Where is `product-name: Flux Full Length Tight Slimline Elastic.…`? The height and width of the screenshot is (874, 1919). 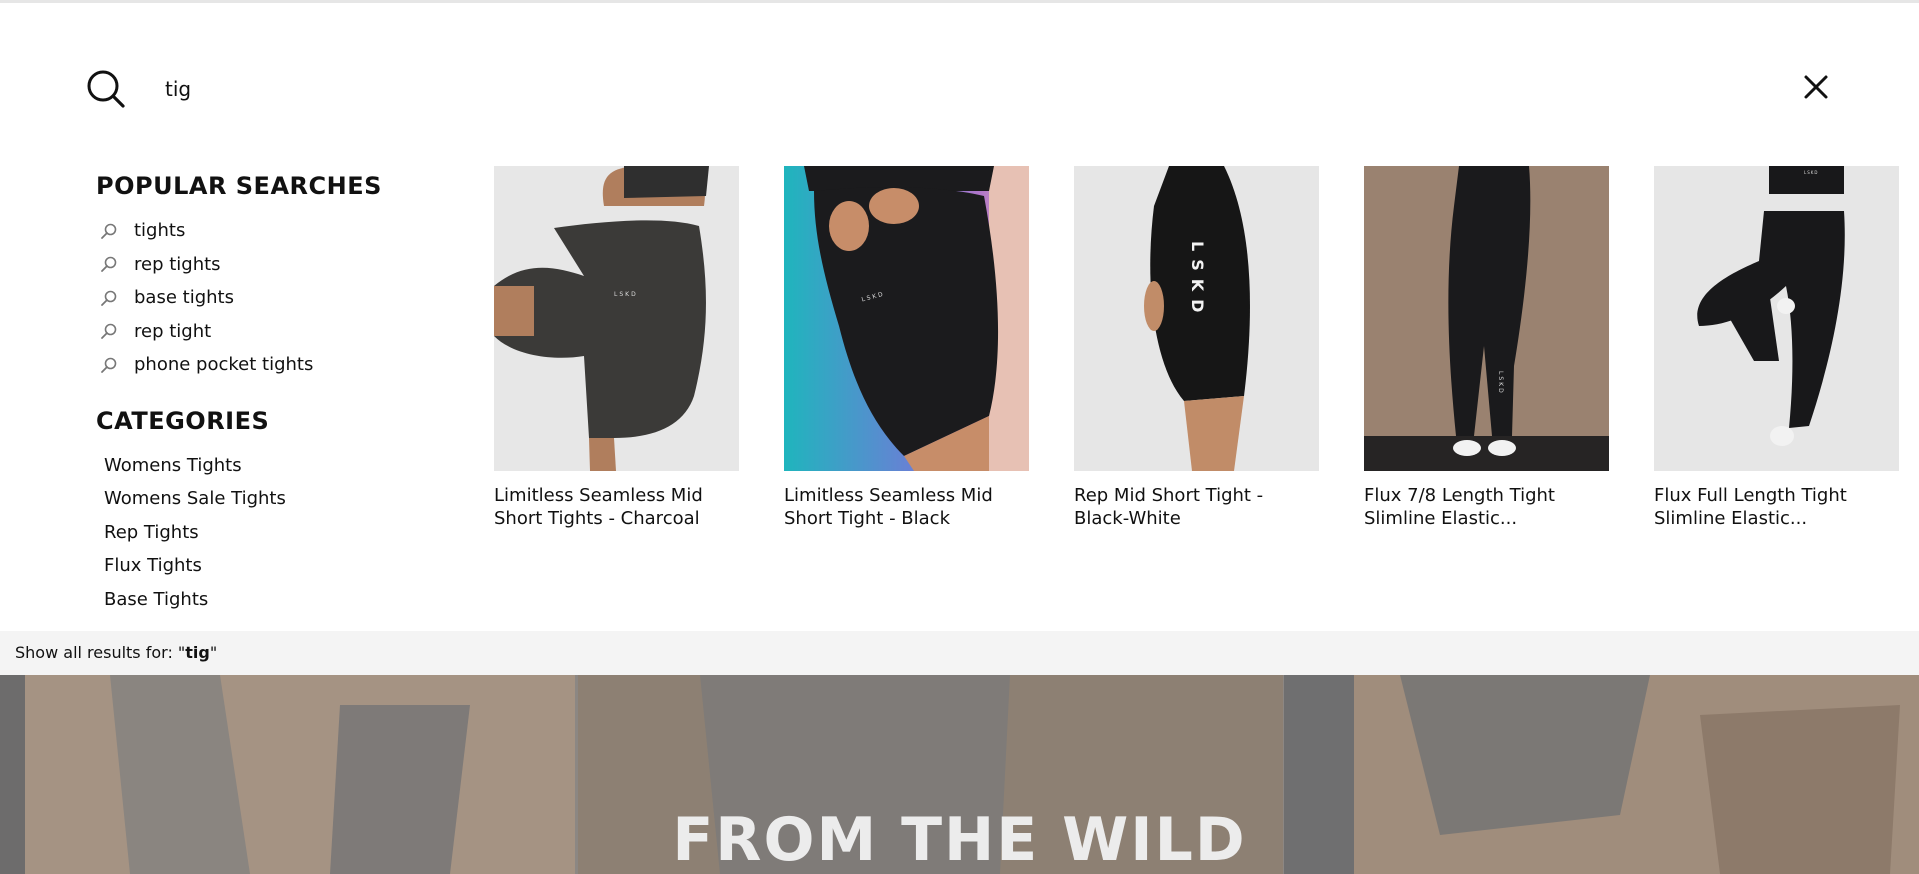 product-name: Flux Full Length Tight Slimline Elastic.… is located at coordinates (1776, 507).